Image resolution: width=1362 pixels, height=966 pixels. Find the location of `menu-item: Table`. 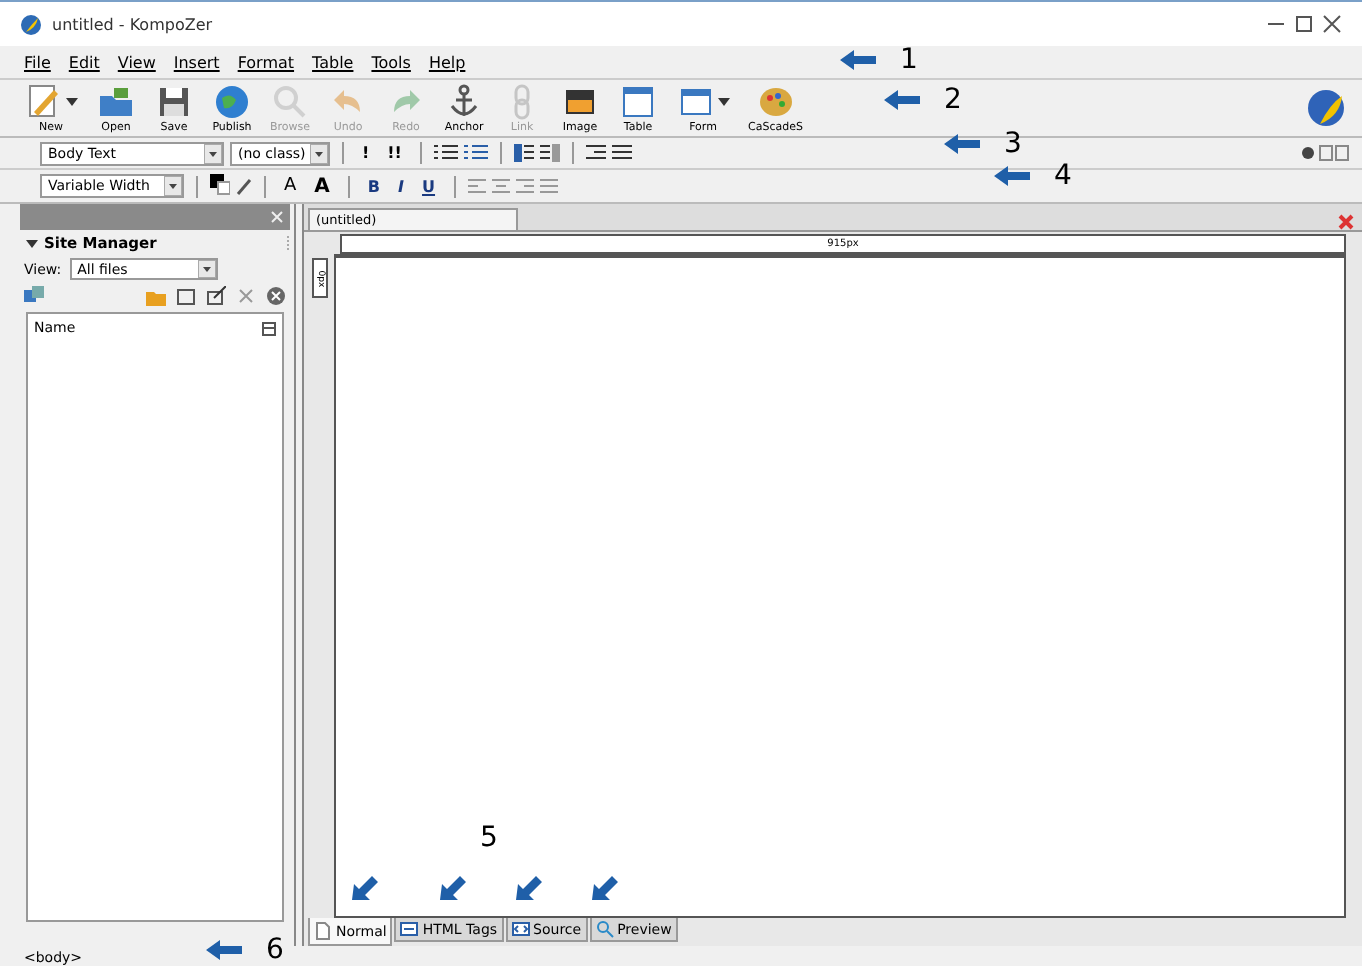

menu-item: Table is located at coordinates (333, 62).